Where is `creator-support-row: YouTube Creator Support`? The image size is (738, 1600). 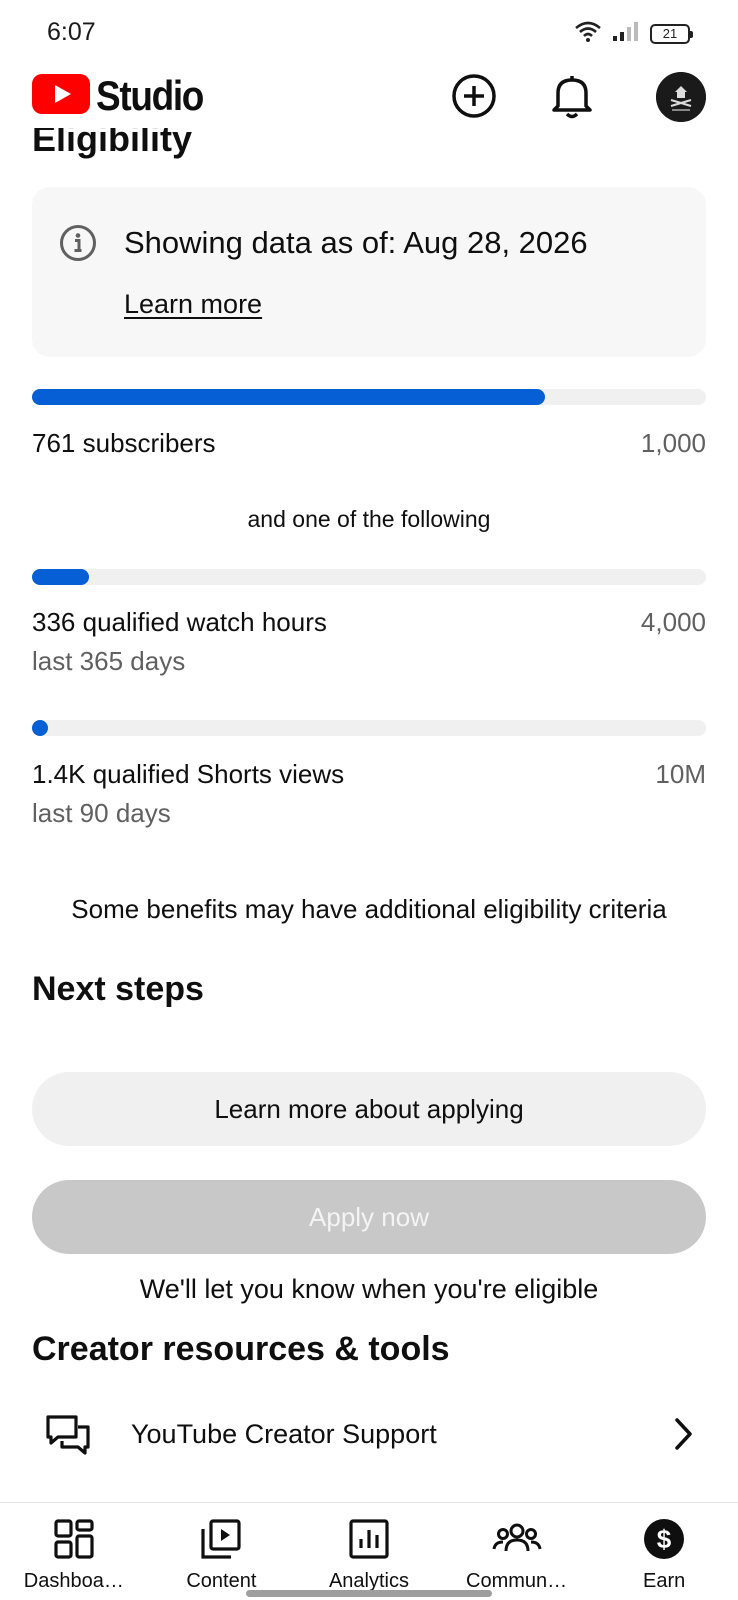
creator-support-row: YouTube Creator Support is located at coordinates (369, 1435).